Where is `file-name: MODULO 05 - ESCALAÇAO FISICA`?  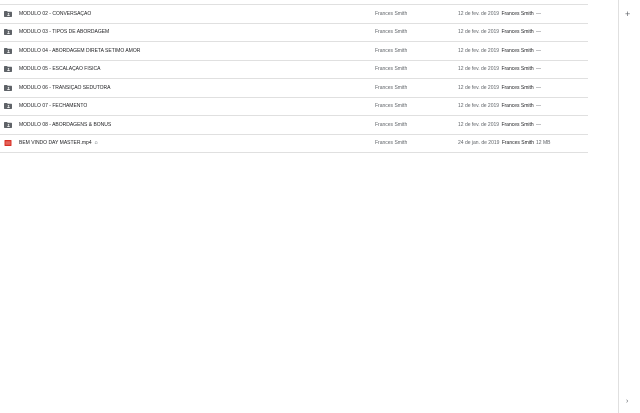
file-name: MODULO 05 - ESCALAÇAO FISICA is located at coordinates (59, 69).